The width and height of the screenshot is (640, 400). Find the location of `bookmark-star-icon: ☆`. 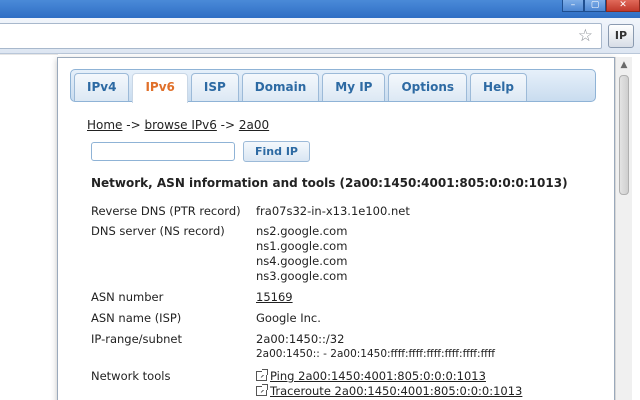

bookmark-star-icon: ☆ is located at coordinates (585, 36).